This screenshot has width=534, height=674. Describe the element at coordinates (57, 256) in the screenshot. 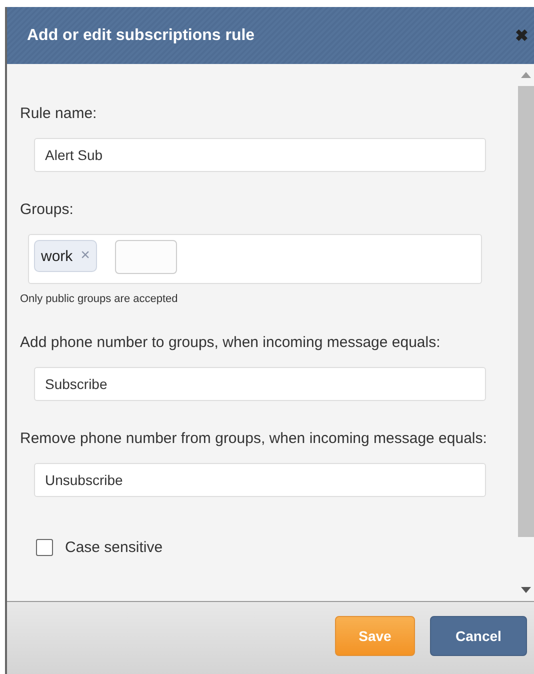

I see `tag-label: work` at that location.